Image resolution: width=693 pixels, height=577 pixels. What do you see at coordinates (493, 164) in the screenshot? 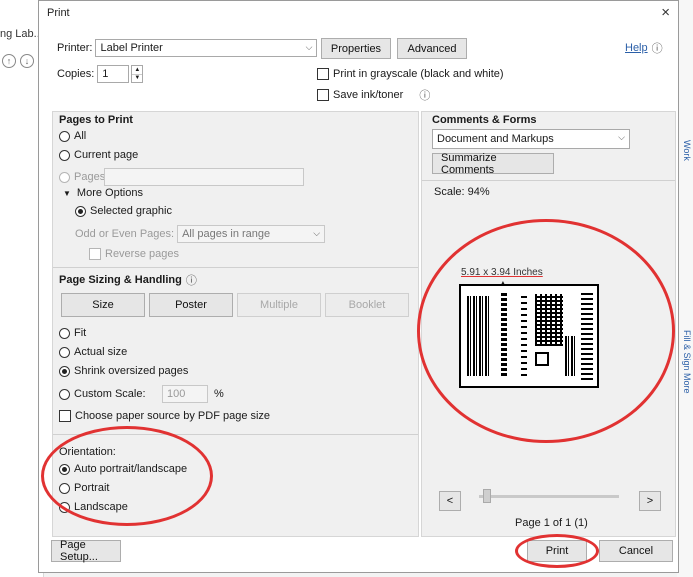
I see `summarize-comments-button: Summarize Comments` at bounding box center [493, 164].